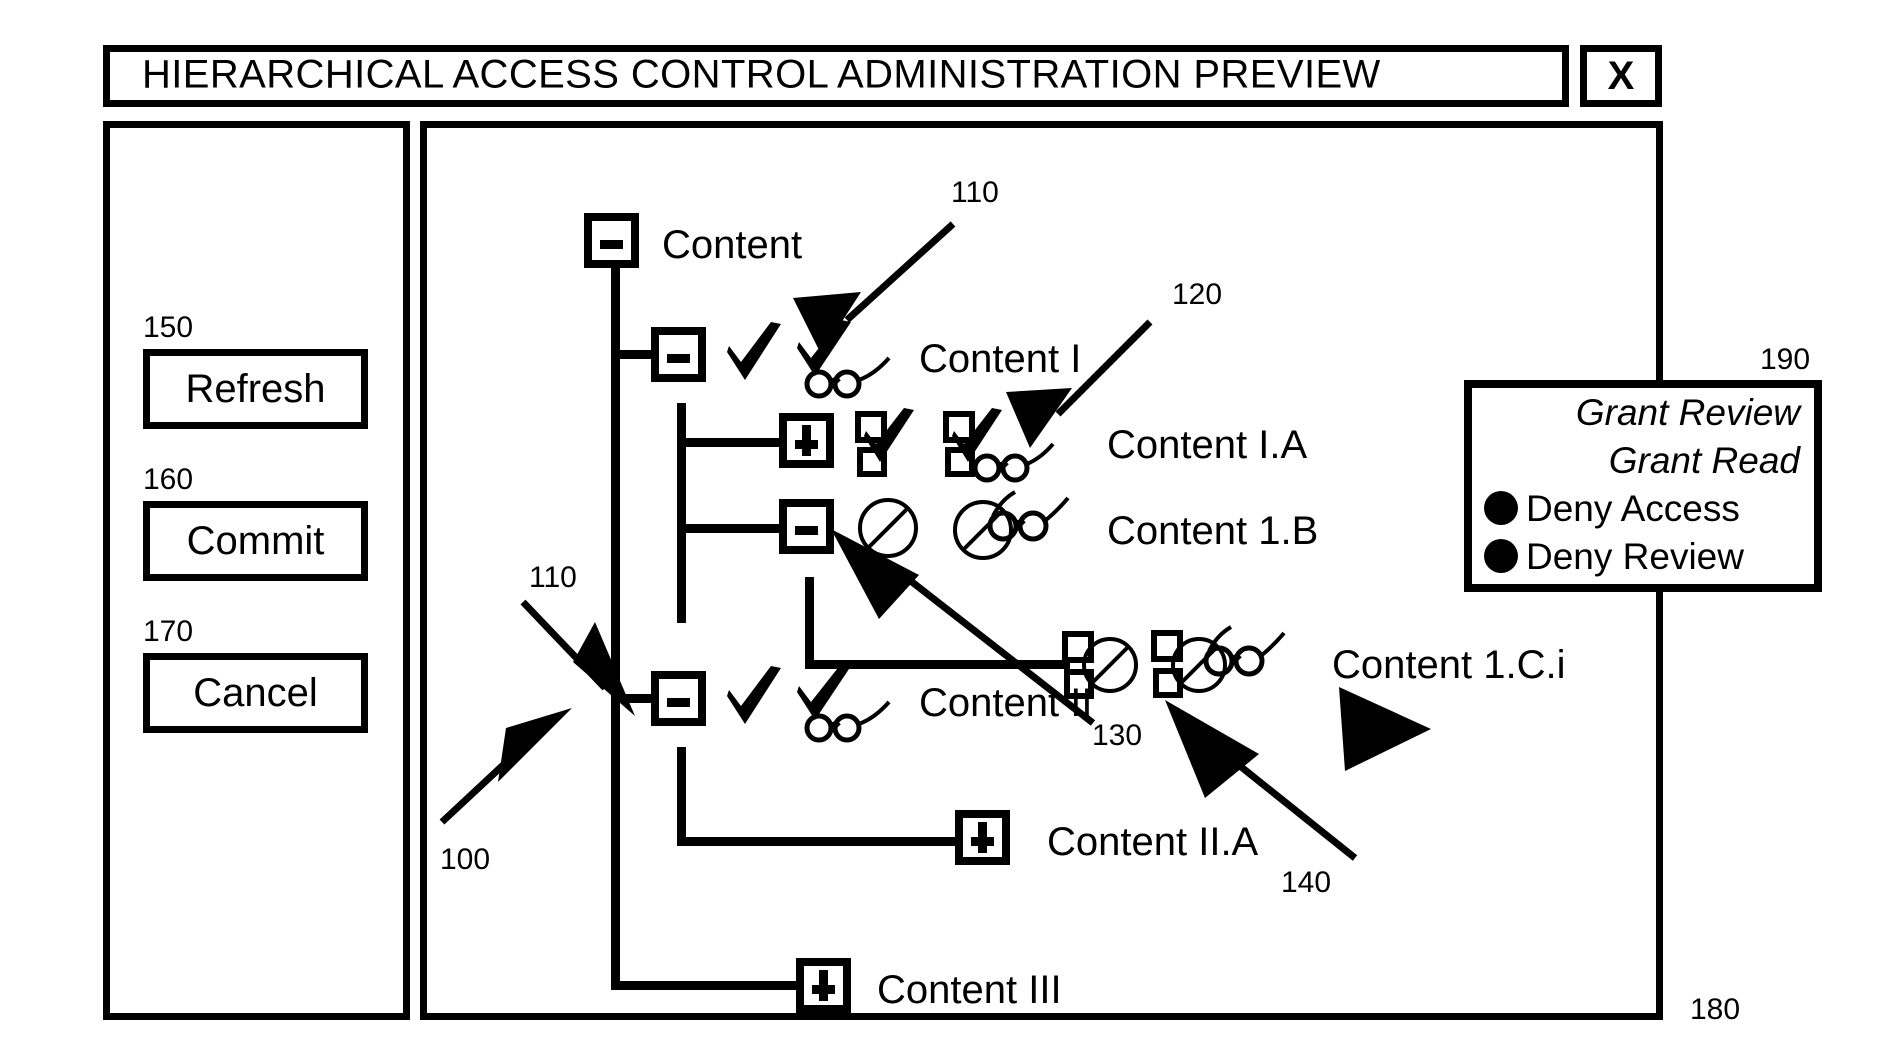 This screenshot has height=1048, width=1884. I want to click on tree-label-content-iii: Content III, so click(969, 990).